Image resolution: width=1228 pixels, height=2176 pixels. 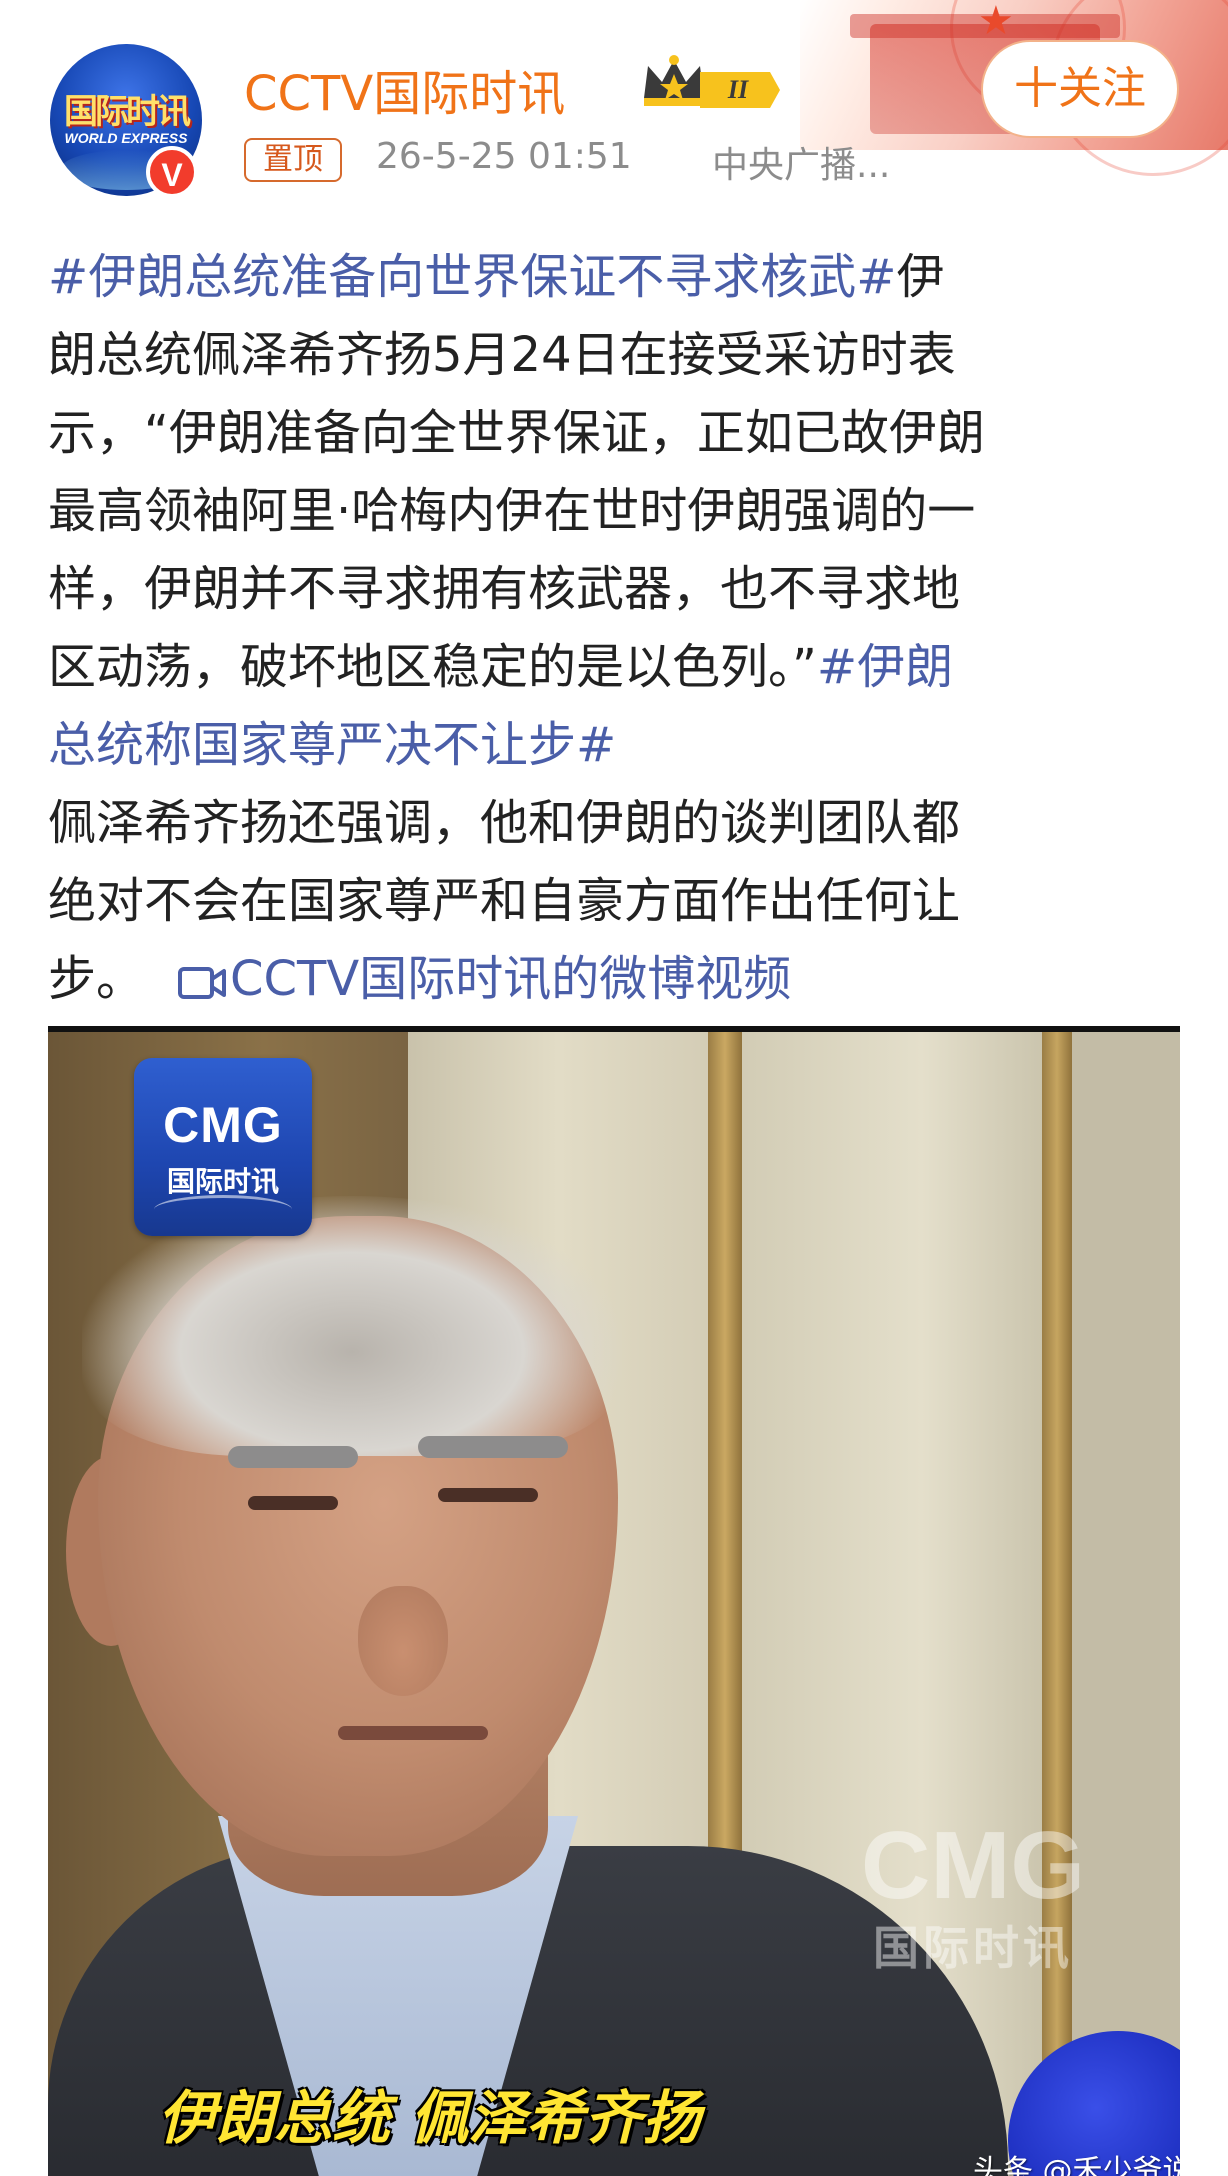 What do you see at coordinates (293, 160) in the screenshot?
I see `pinned-badge: 置顶` at bounding box center [293, 160].